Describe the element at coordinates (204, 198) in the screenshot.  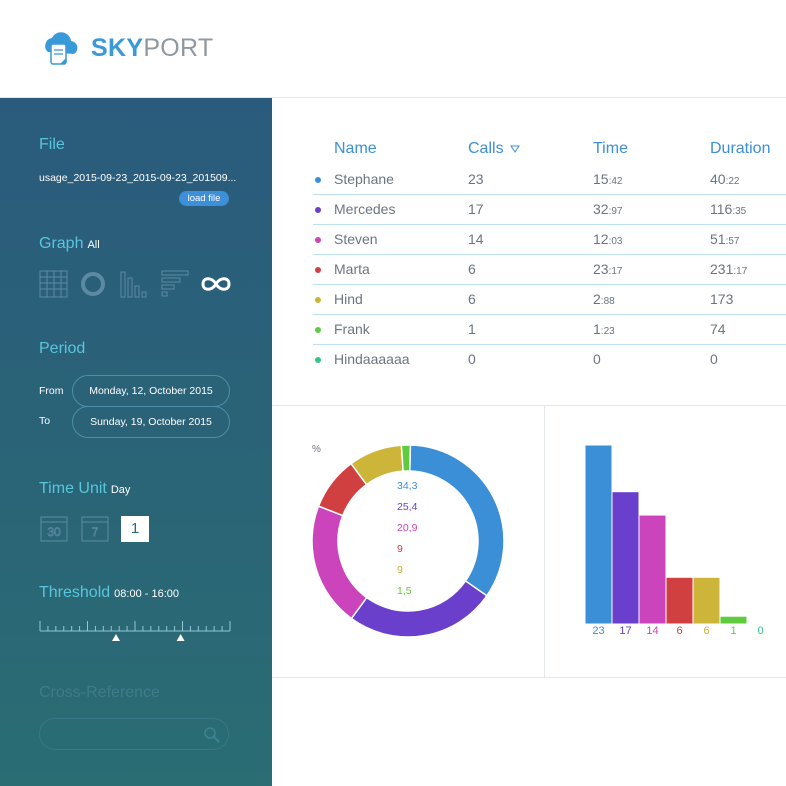
I see `load-file-button: load file` at that location.